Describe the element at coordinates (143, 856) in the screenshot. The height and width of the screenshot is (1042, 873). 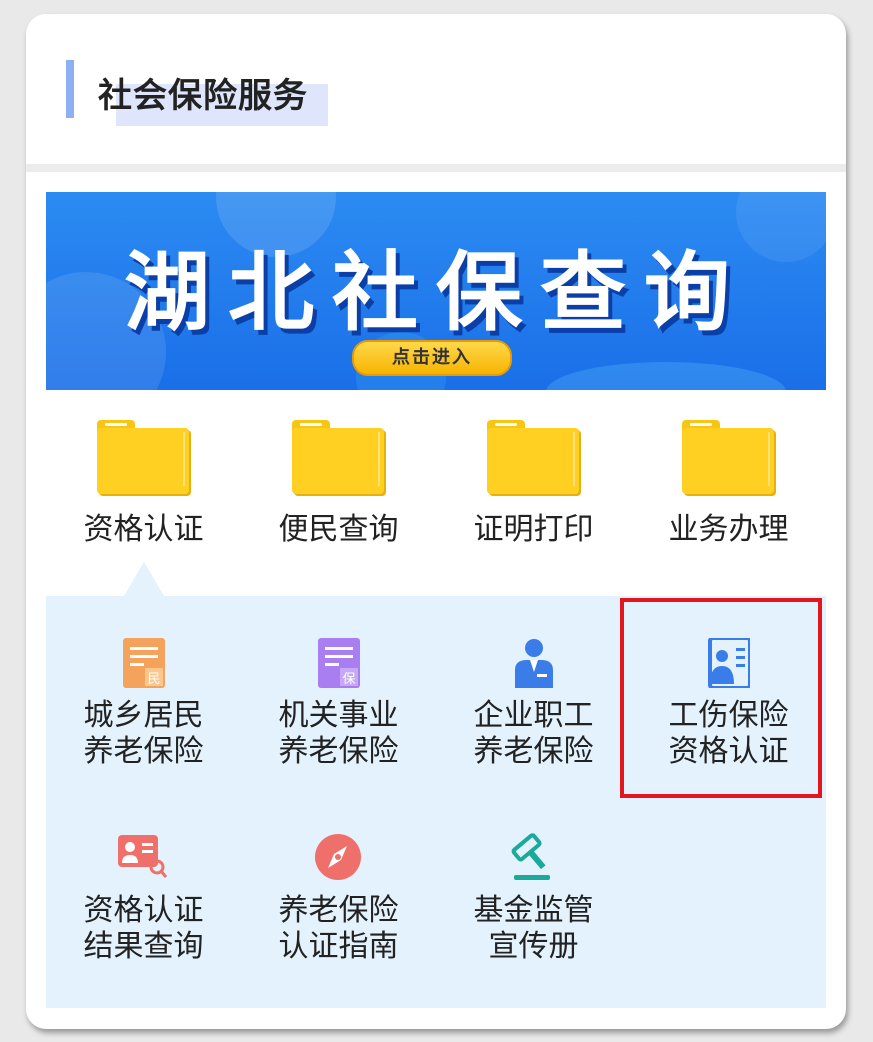
I see `id-card-search-icon` at that location.